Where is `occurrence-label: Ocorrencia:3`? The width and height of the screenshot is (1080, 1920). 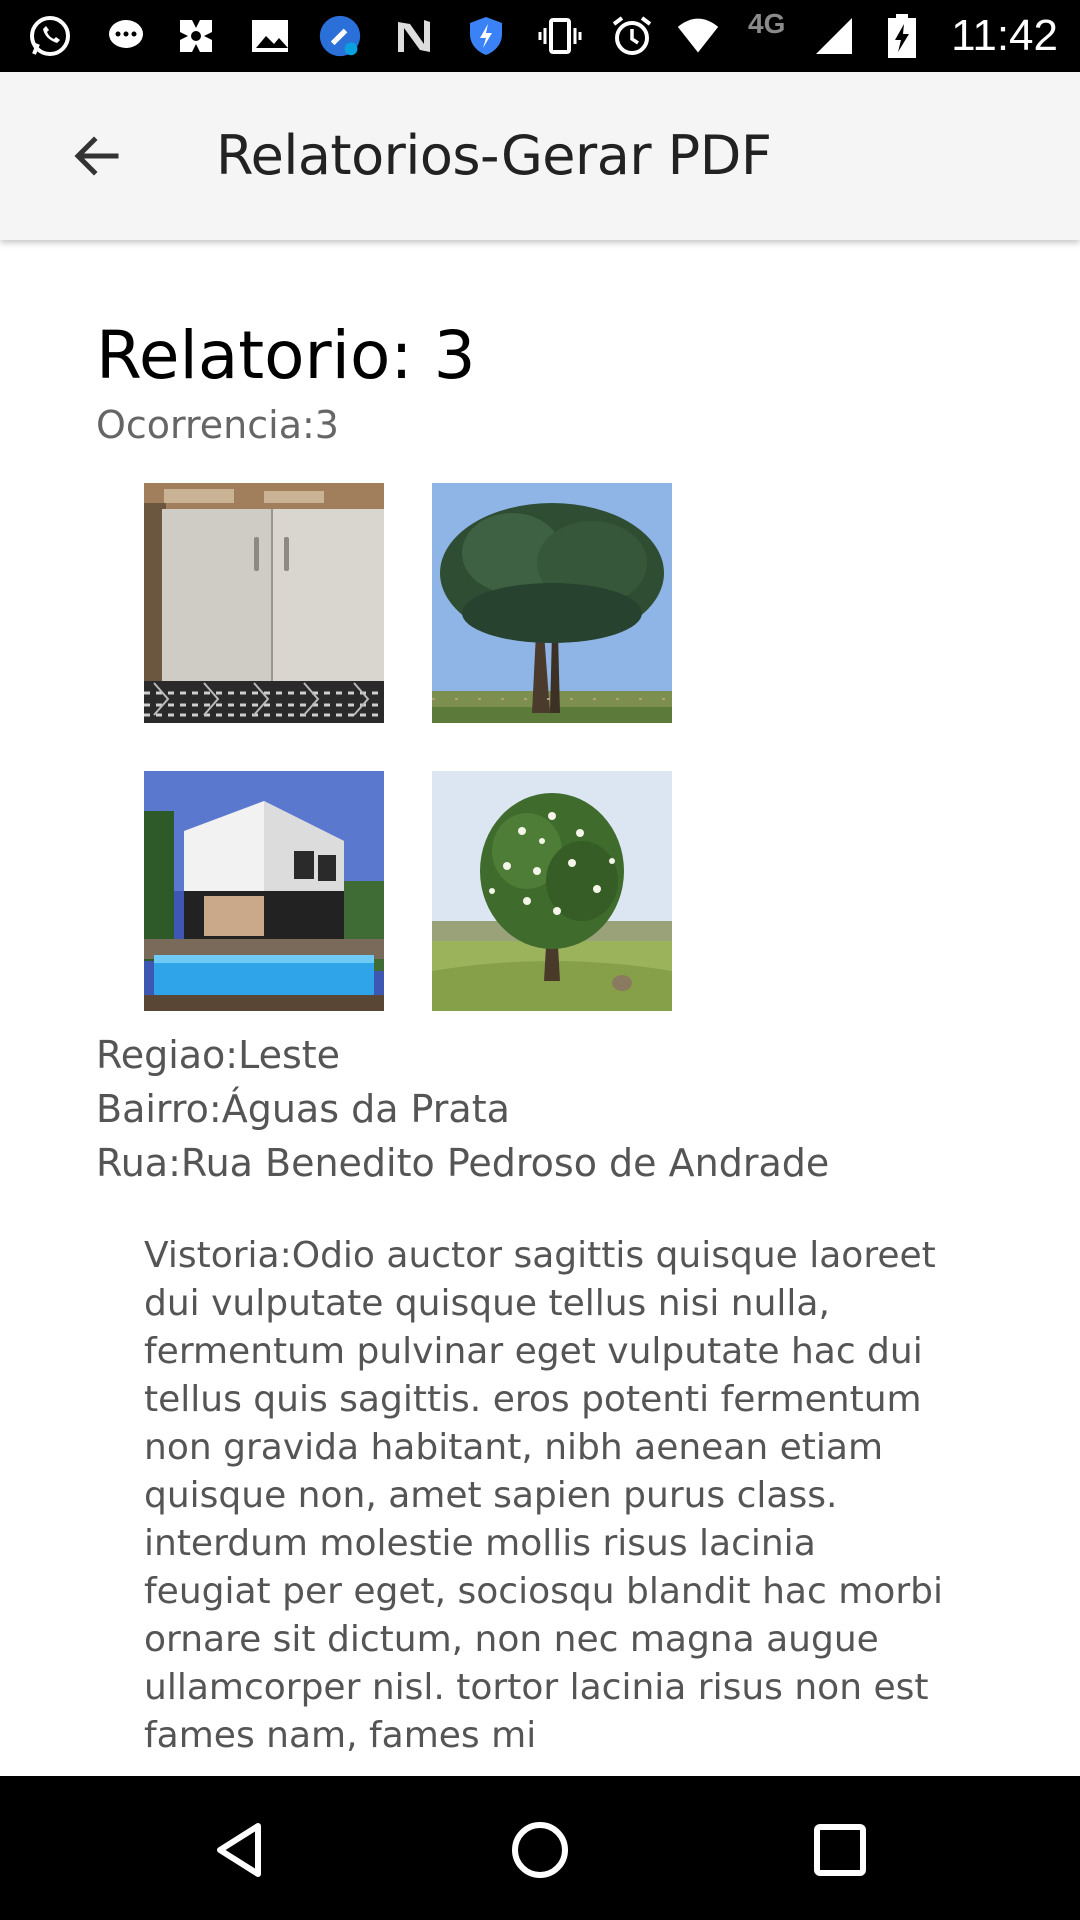 occurrence-label: Ocorrencia:3 is located at coordinates (217, 425).